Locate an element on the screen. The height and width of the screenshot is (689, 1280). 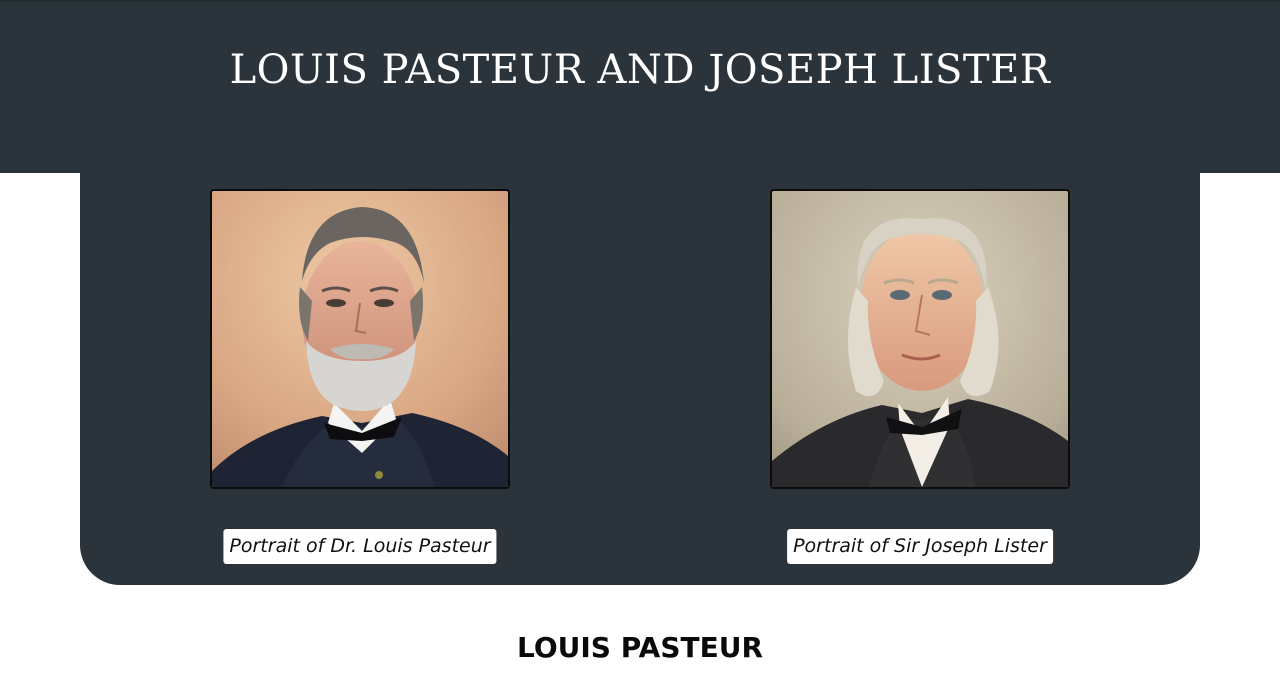
page-title: LOUIS PASTEUR AND JOSEPH LISTER is located at coordinates (640, 70).